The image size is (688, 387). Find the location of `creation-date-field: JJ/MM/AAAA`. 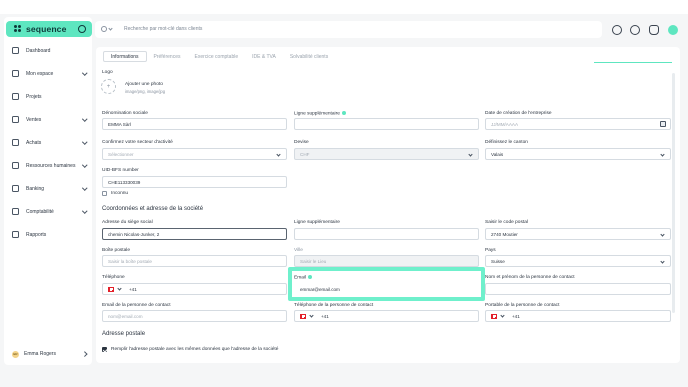

creation-date-field: JJ/MM/AAAA is located at coordinates (578, 124).